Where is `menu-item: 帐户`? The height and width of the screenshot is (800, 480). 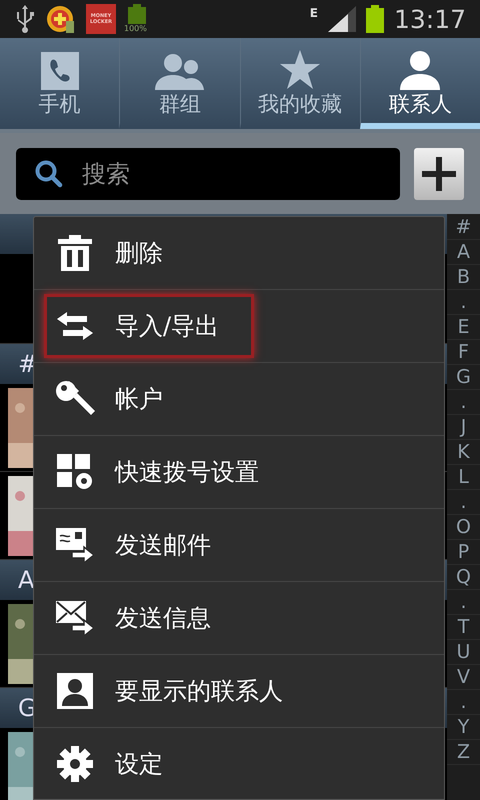 menu-item: 帐户 is located at coordinates (149, 399).